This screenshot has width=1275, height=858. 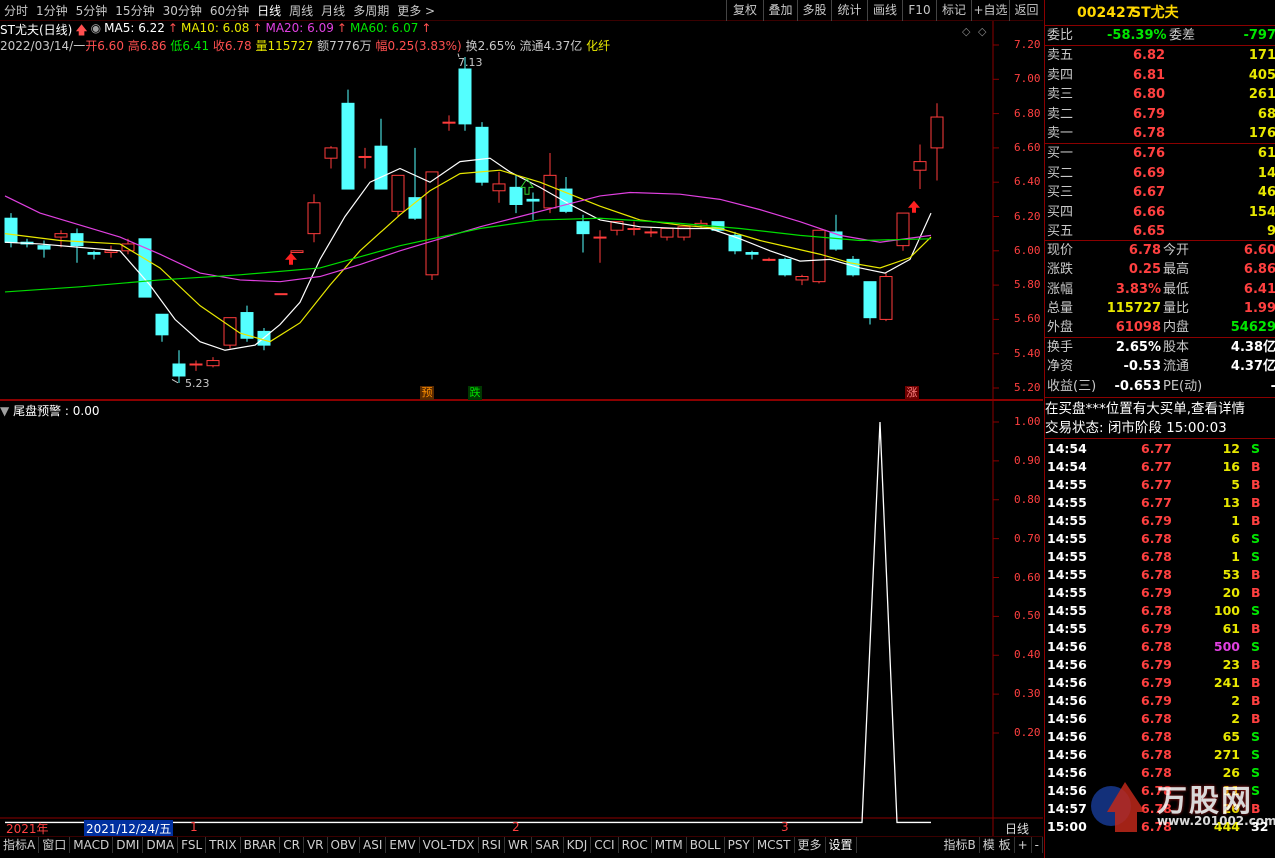 What do you see at coordinates (316, 845) in the screenshot?
I see `indicator-tab-9: VR` at bounding box center [316, 845].